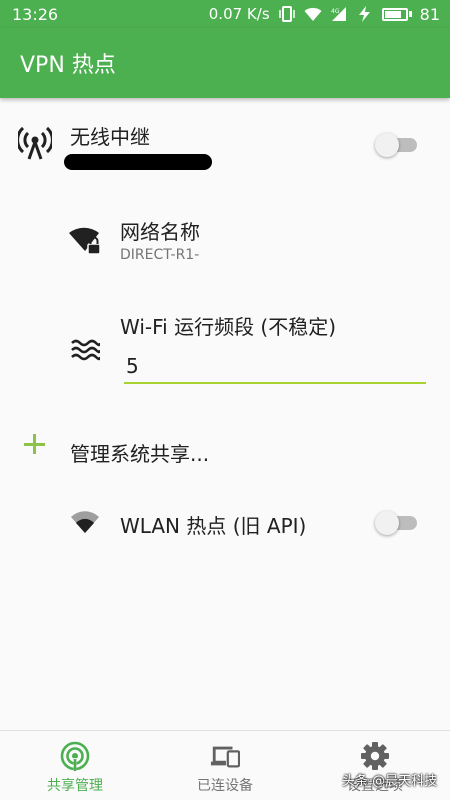  What do you see at coordinates (213, 526) in the screenshot?
I see `wlan-hotspot-title: WLAN 热点 (旧 API)` at bounding box center [213, 526].